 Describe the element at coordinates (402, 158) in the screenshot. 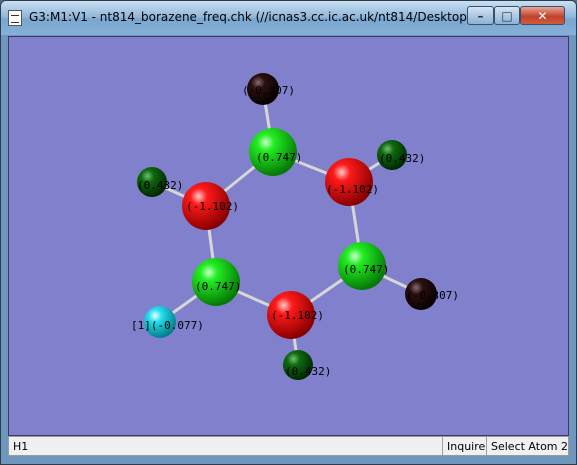

I see `charge-label-h-n-right: (0.432)` at that location.